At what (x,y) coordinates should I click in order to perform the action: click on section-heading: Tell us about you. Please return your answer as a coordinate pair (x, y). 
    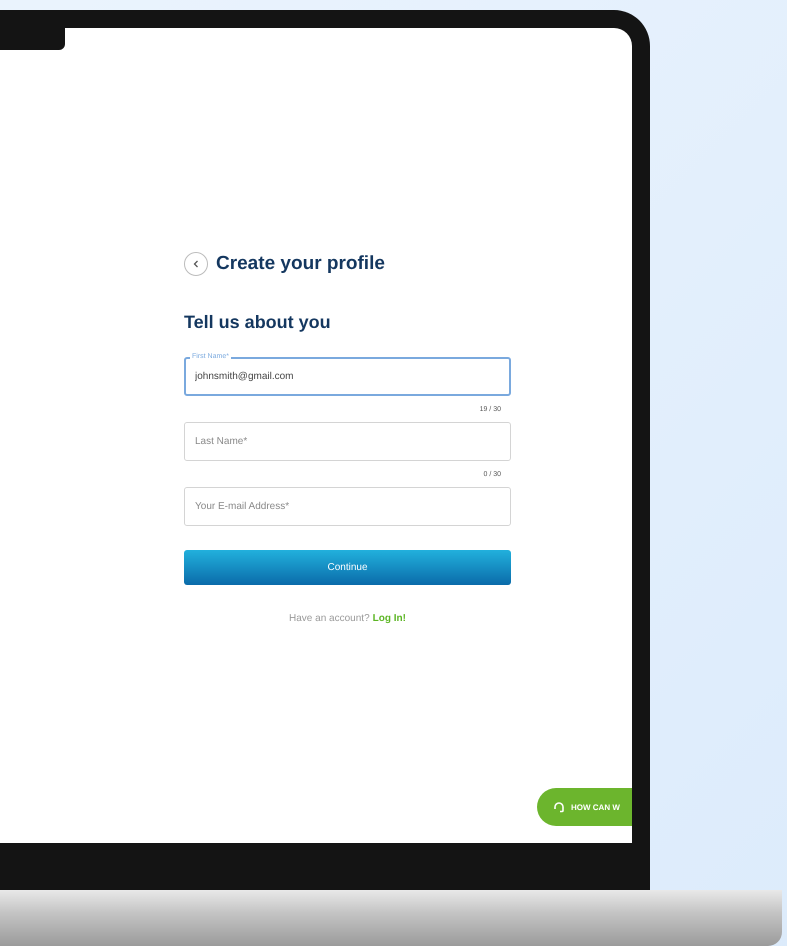
    Looking at the image, I should click on (258, 322).